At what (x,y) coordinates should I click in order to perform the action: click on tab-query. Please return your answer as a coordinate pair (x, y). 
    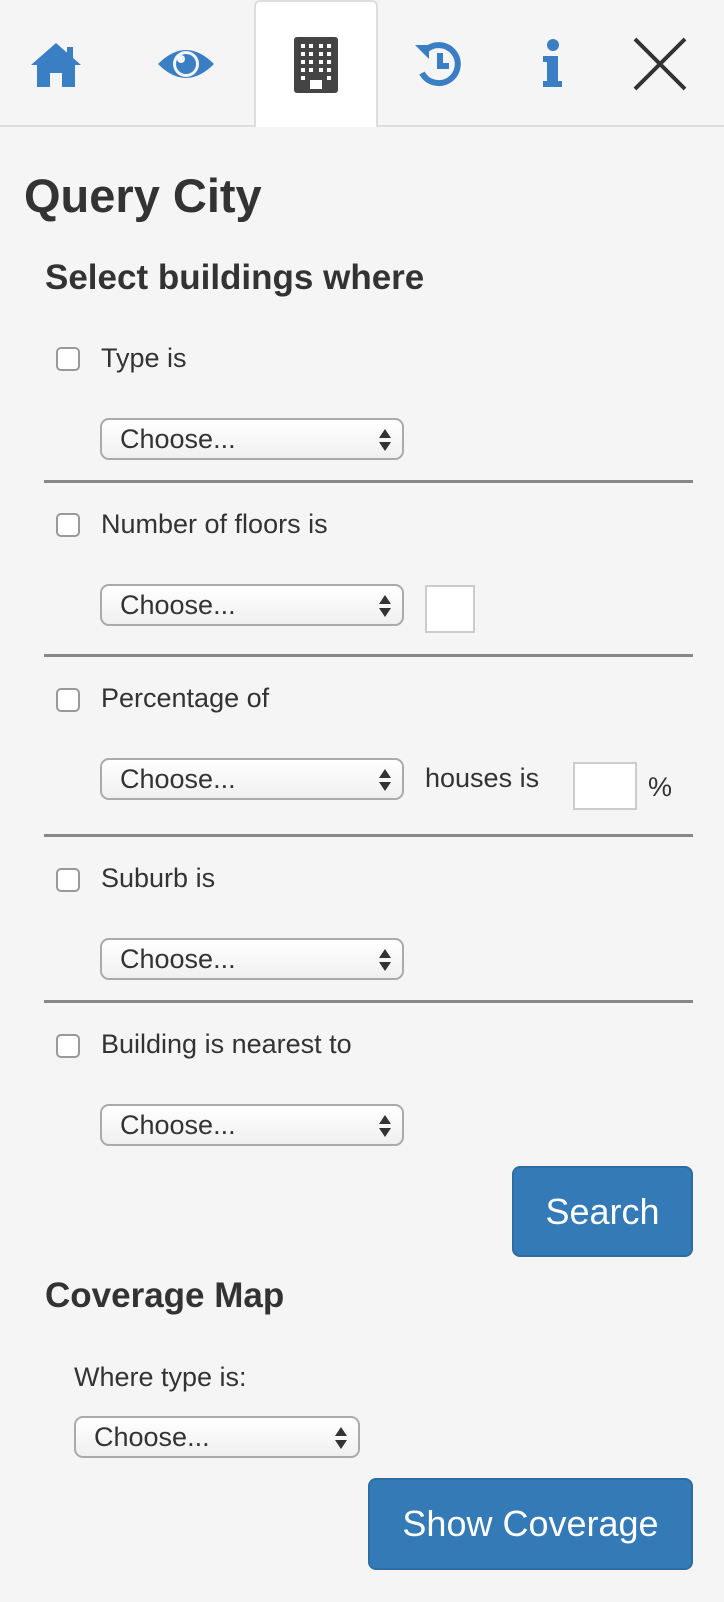
    Looking at the image, I should click on (316, 63).